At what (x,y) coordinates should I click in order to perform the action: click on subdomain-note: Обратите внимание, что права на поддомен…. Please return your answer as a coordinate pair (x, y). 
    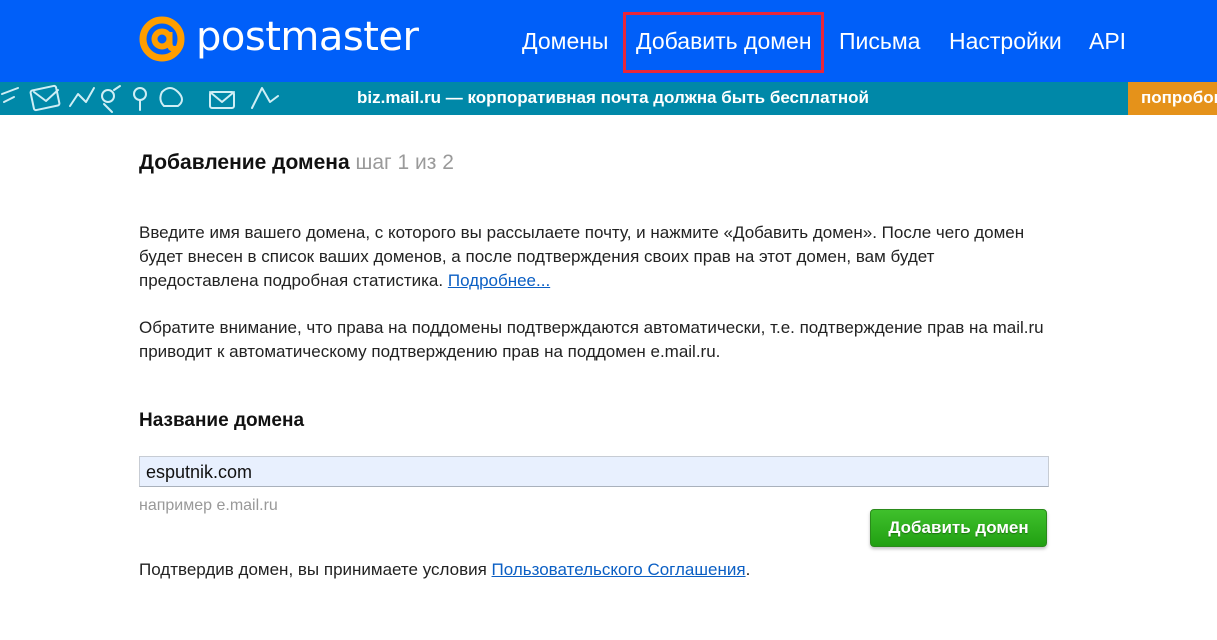
    Looking at the image, I should click on (591, 339).